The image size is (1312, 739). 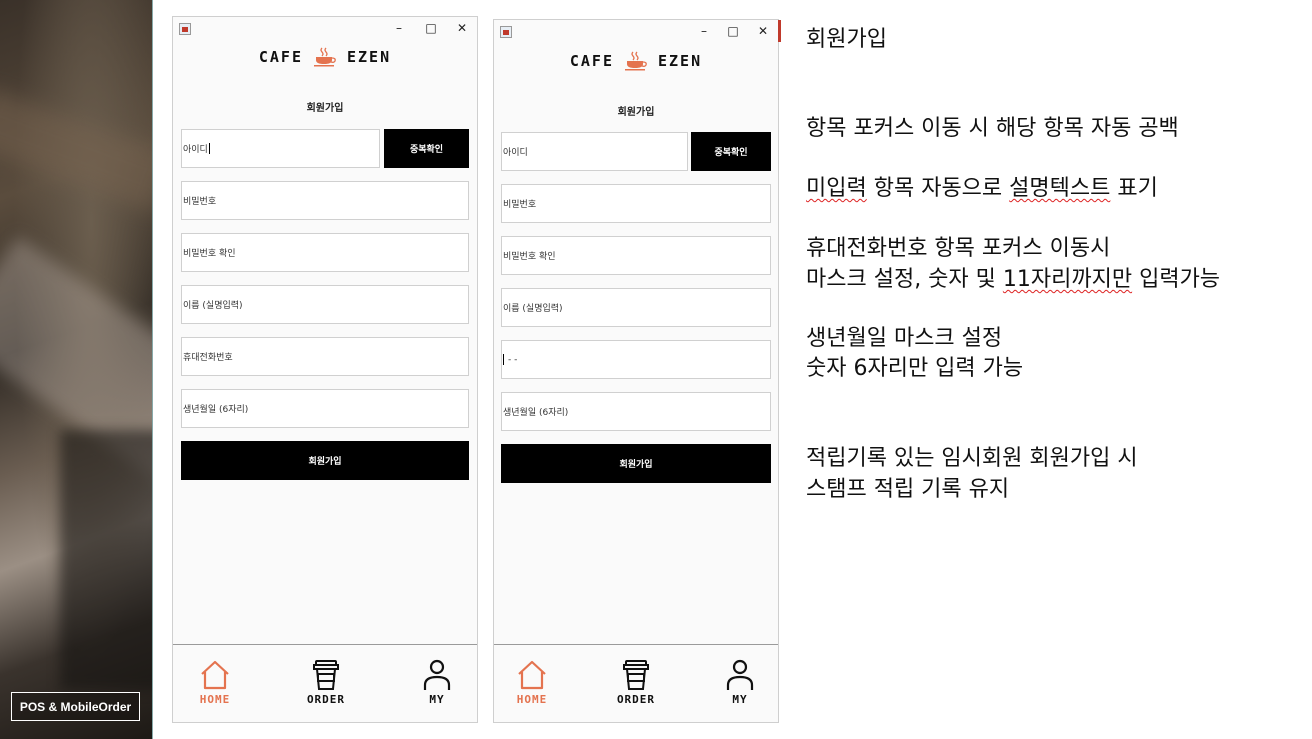 I want to click on background-photo: POS & MobileOrder, so click(x=76, y=369).